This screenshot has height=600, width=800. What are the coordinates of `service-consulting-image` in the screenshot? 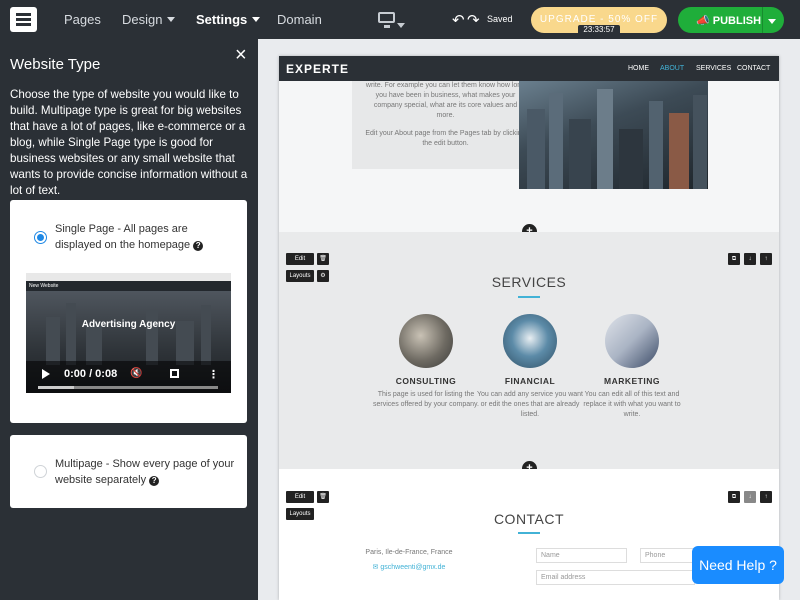 It's located at (426, 341).